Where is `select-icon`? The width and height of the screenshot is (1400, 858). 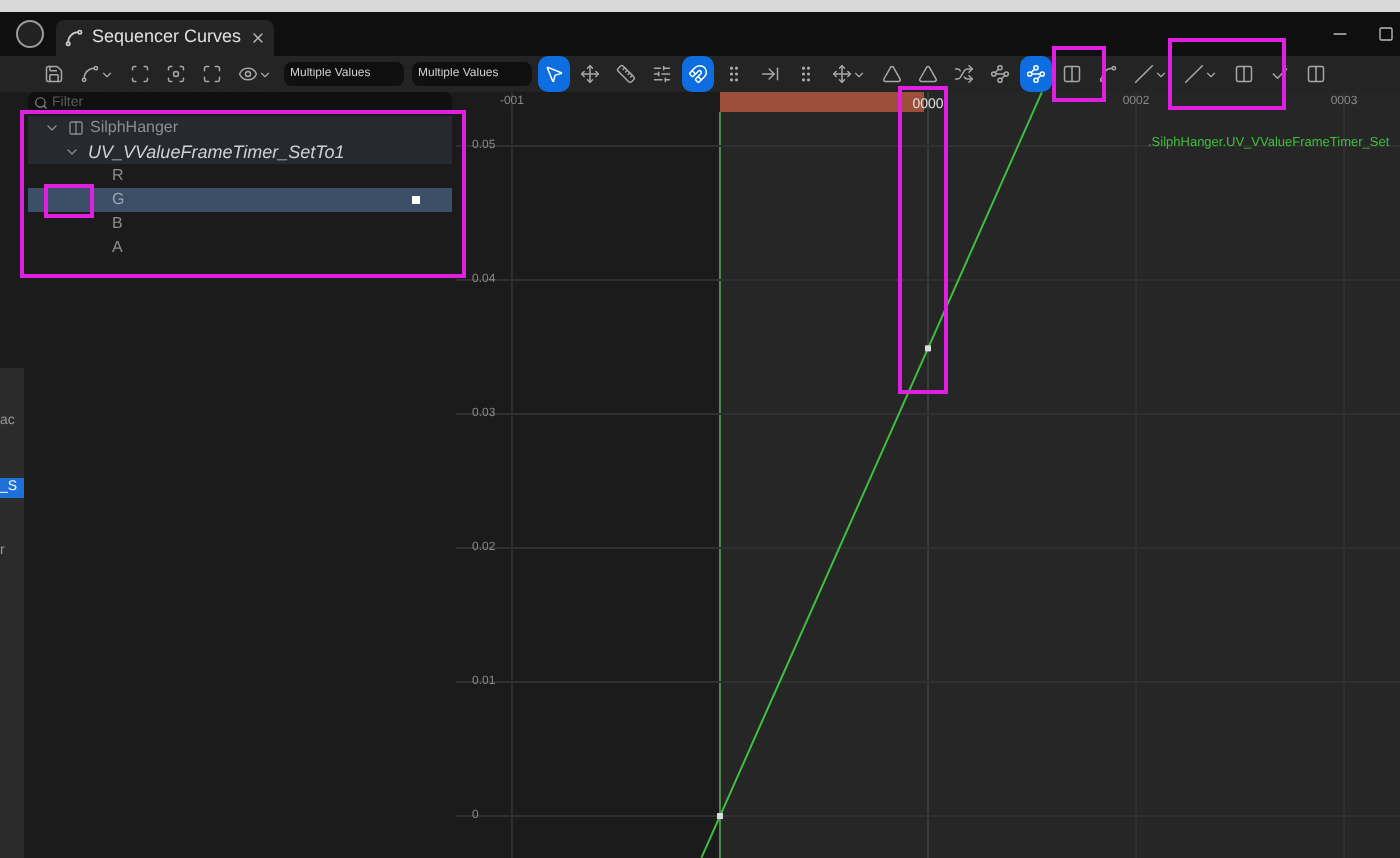
select-icon is located at coordinates (554, 74).